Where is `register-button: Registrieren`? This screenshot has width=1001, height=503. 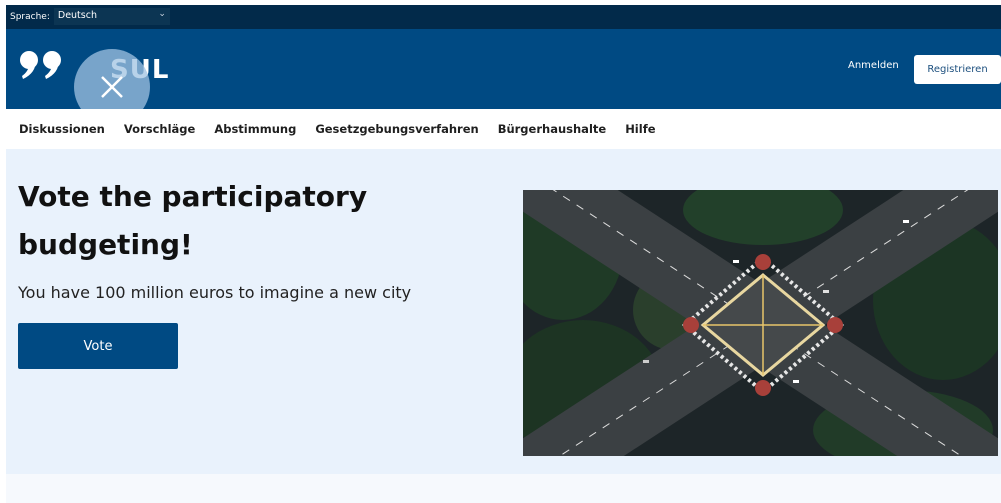
register-button: Registrieren is located at coordinates (957, 69).